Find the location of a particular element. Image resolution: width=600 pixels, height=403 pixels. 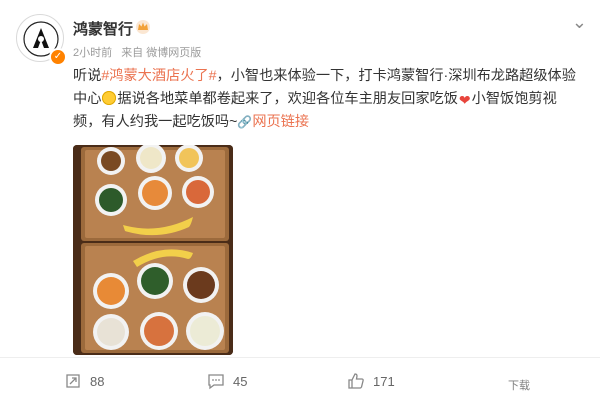

hashtag-link: #鸿蒙大酒店火了# is located at coordinates (158, 76).